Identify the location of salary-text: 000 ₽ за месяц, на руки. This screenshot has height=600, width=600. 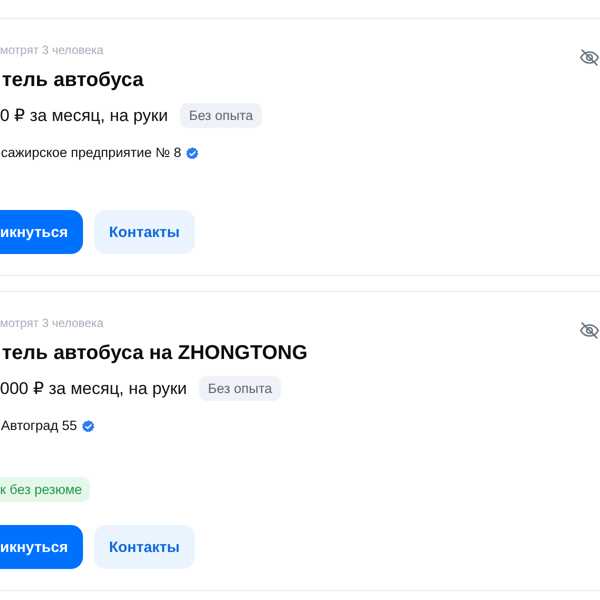
(93, 389).